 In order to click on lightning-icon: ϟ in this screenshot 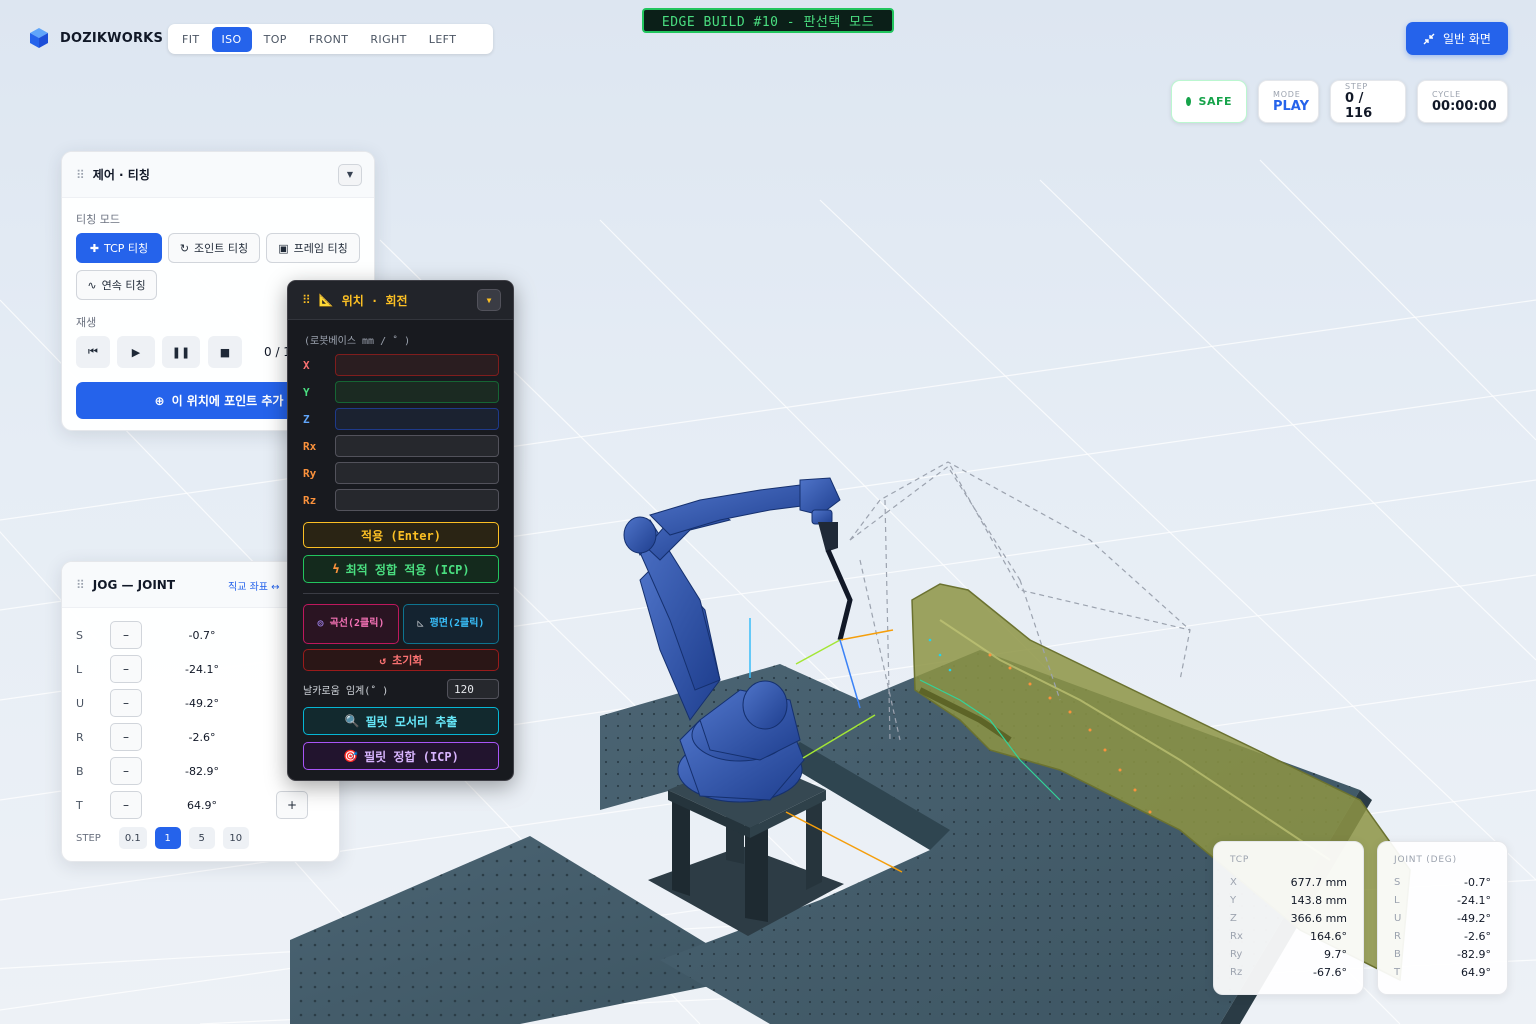, I will do `click(336, 569)`.